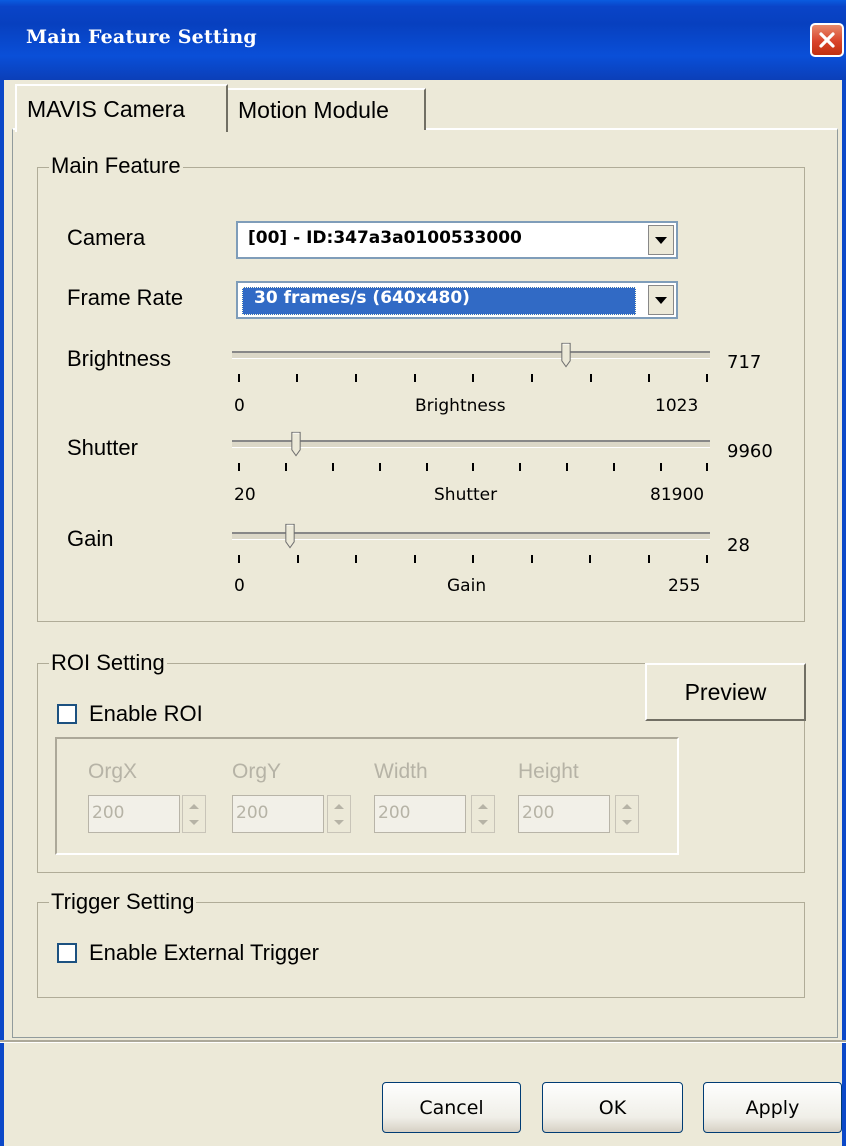  I want to click on height-label: Height, so click(548, 771).